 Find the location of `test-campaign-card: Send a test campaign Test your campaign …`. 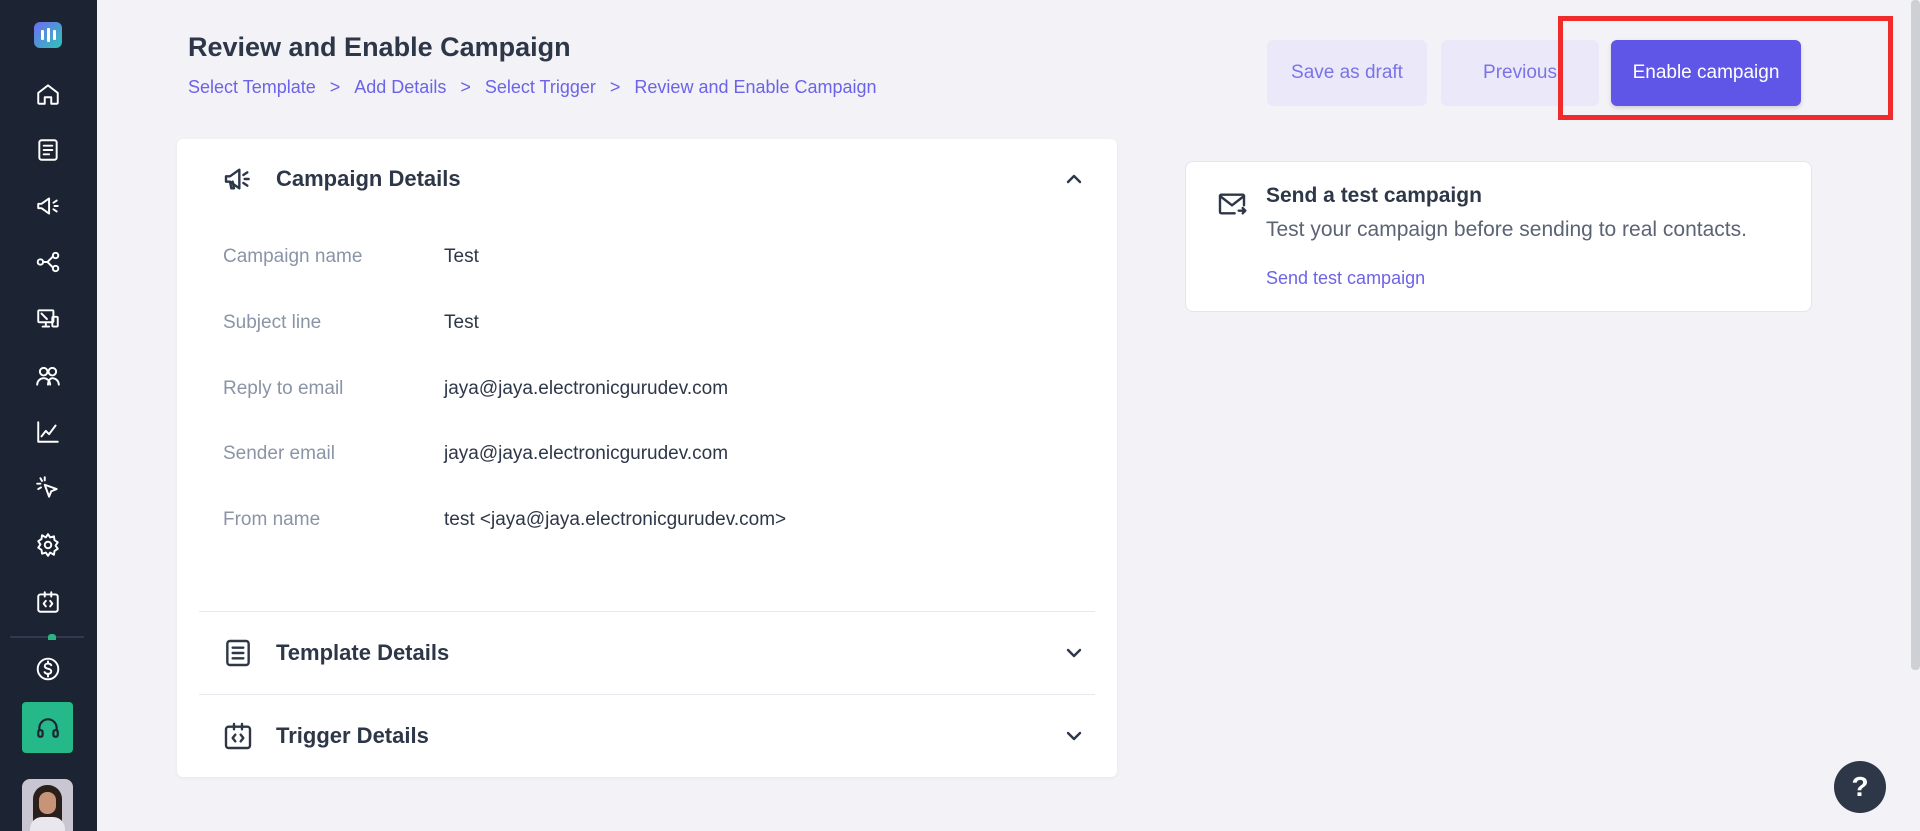

test-campaign-card: Send a test campaign Test your campaign … is located at coordinates (1498, 236).